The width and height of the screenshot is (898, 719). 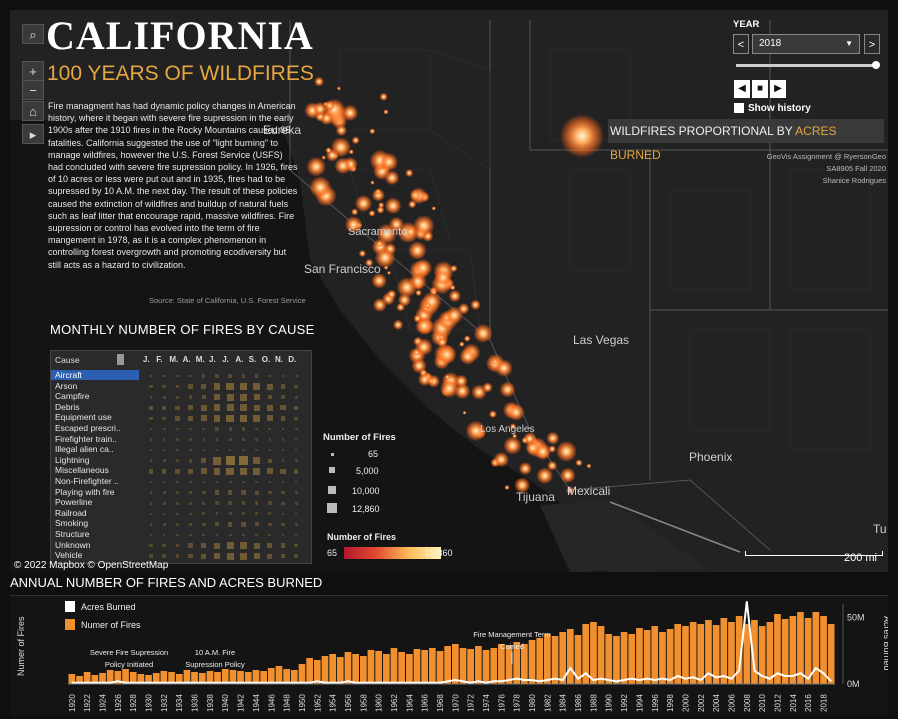 I want to click on cause-row: Illegal alien ca.., so click(x=93, y=449).